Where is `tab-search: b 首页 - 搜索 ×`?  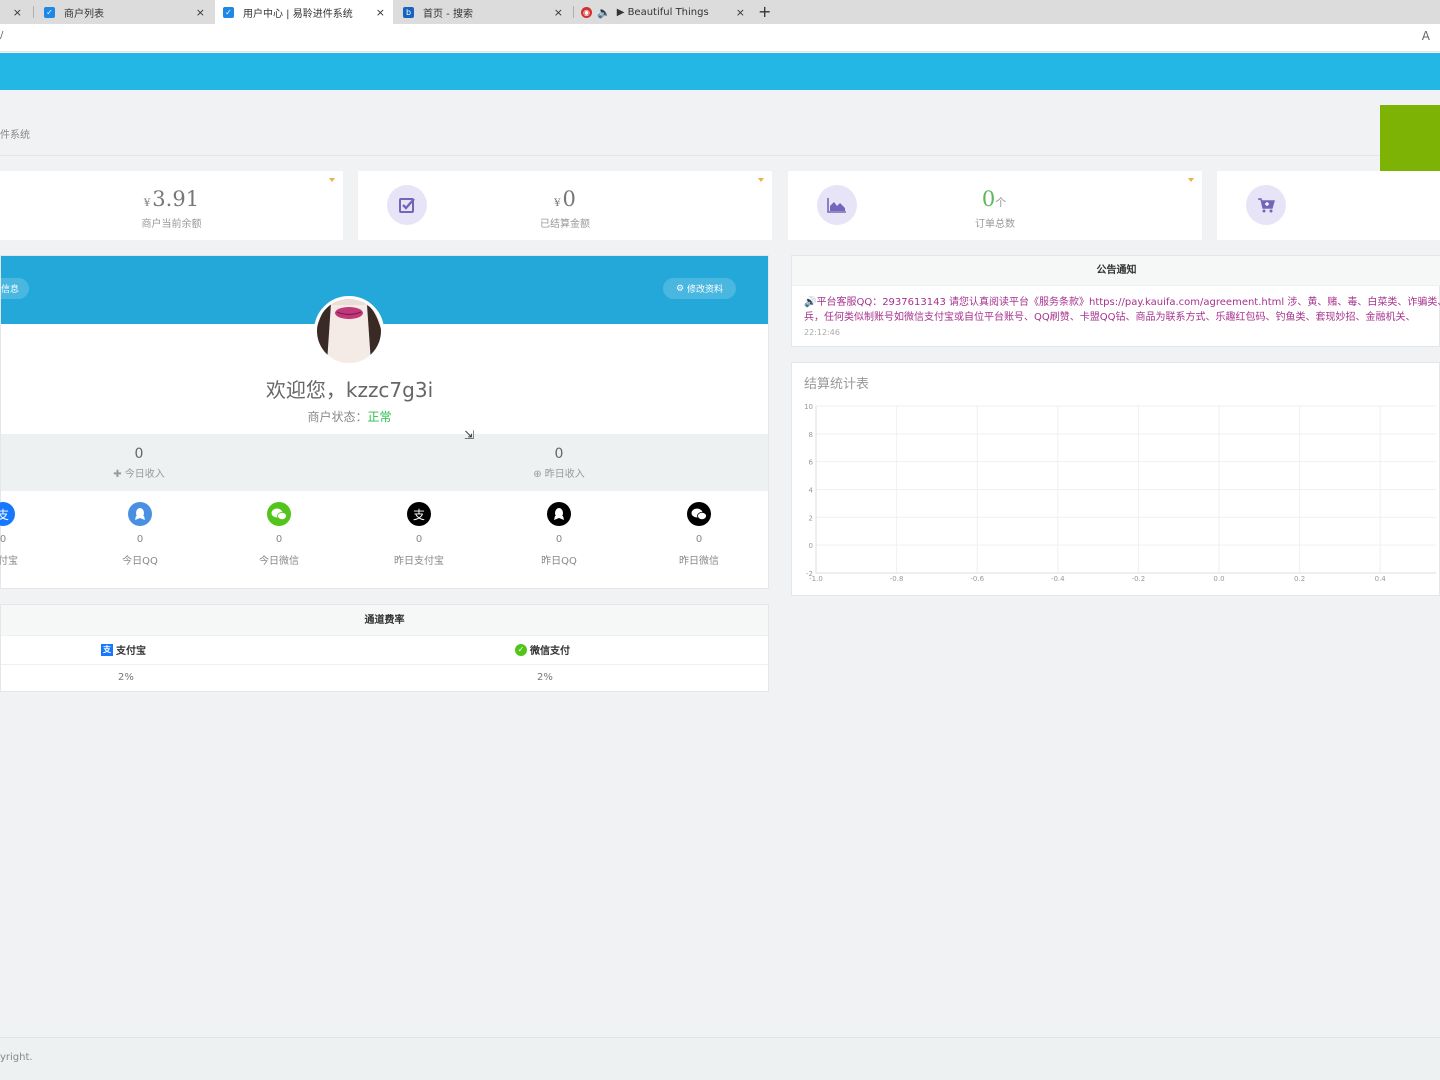
tab-search: b 首页 - 搜索 × is located at coordinates (483, 12).